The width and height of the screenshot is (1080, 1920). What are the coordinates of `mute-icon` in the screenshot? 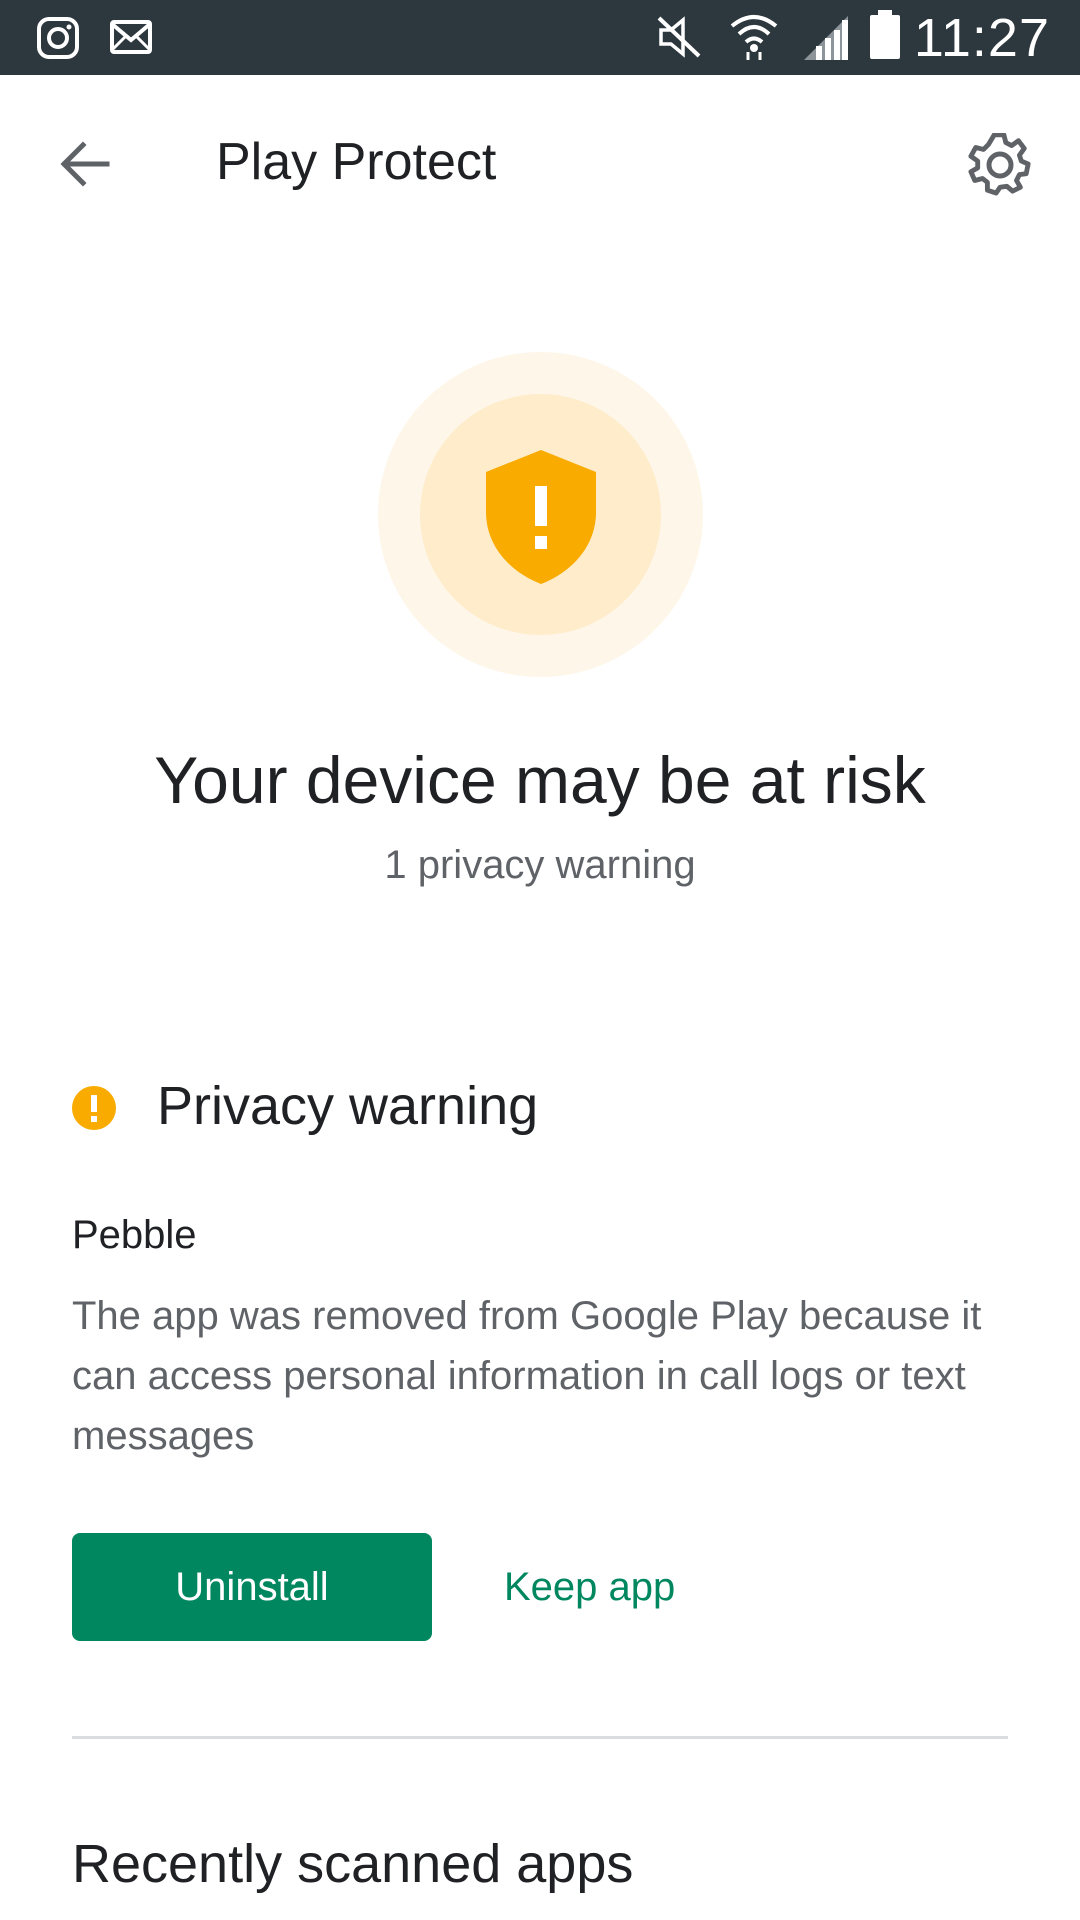 It's located at (679, 37).